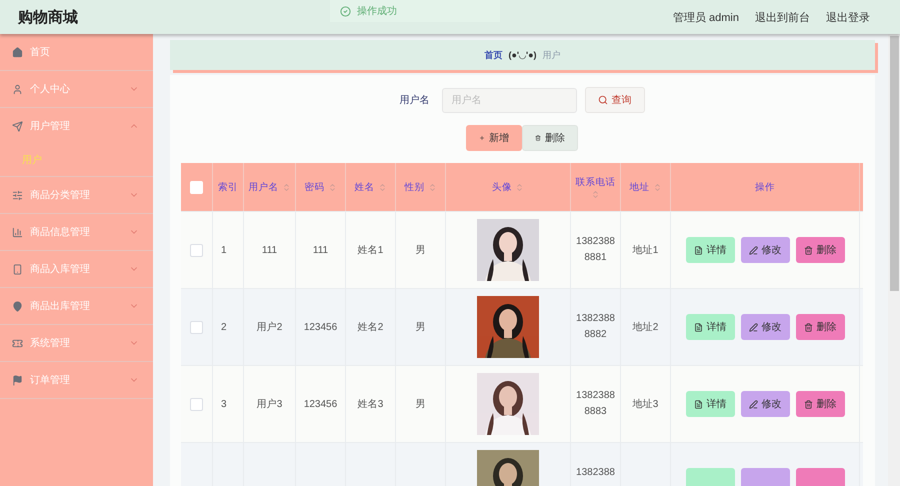  I want to click on menu-label: 首页, so click(40, 52).